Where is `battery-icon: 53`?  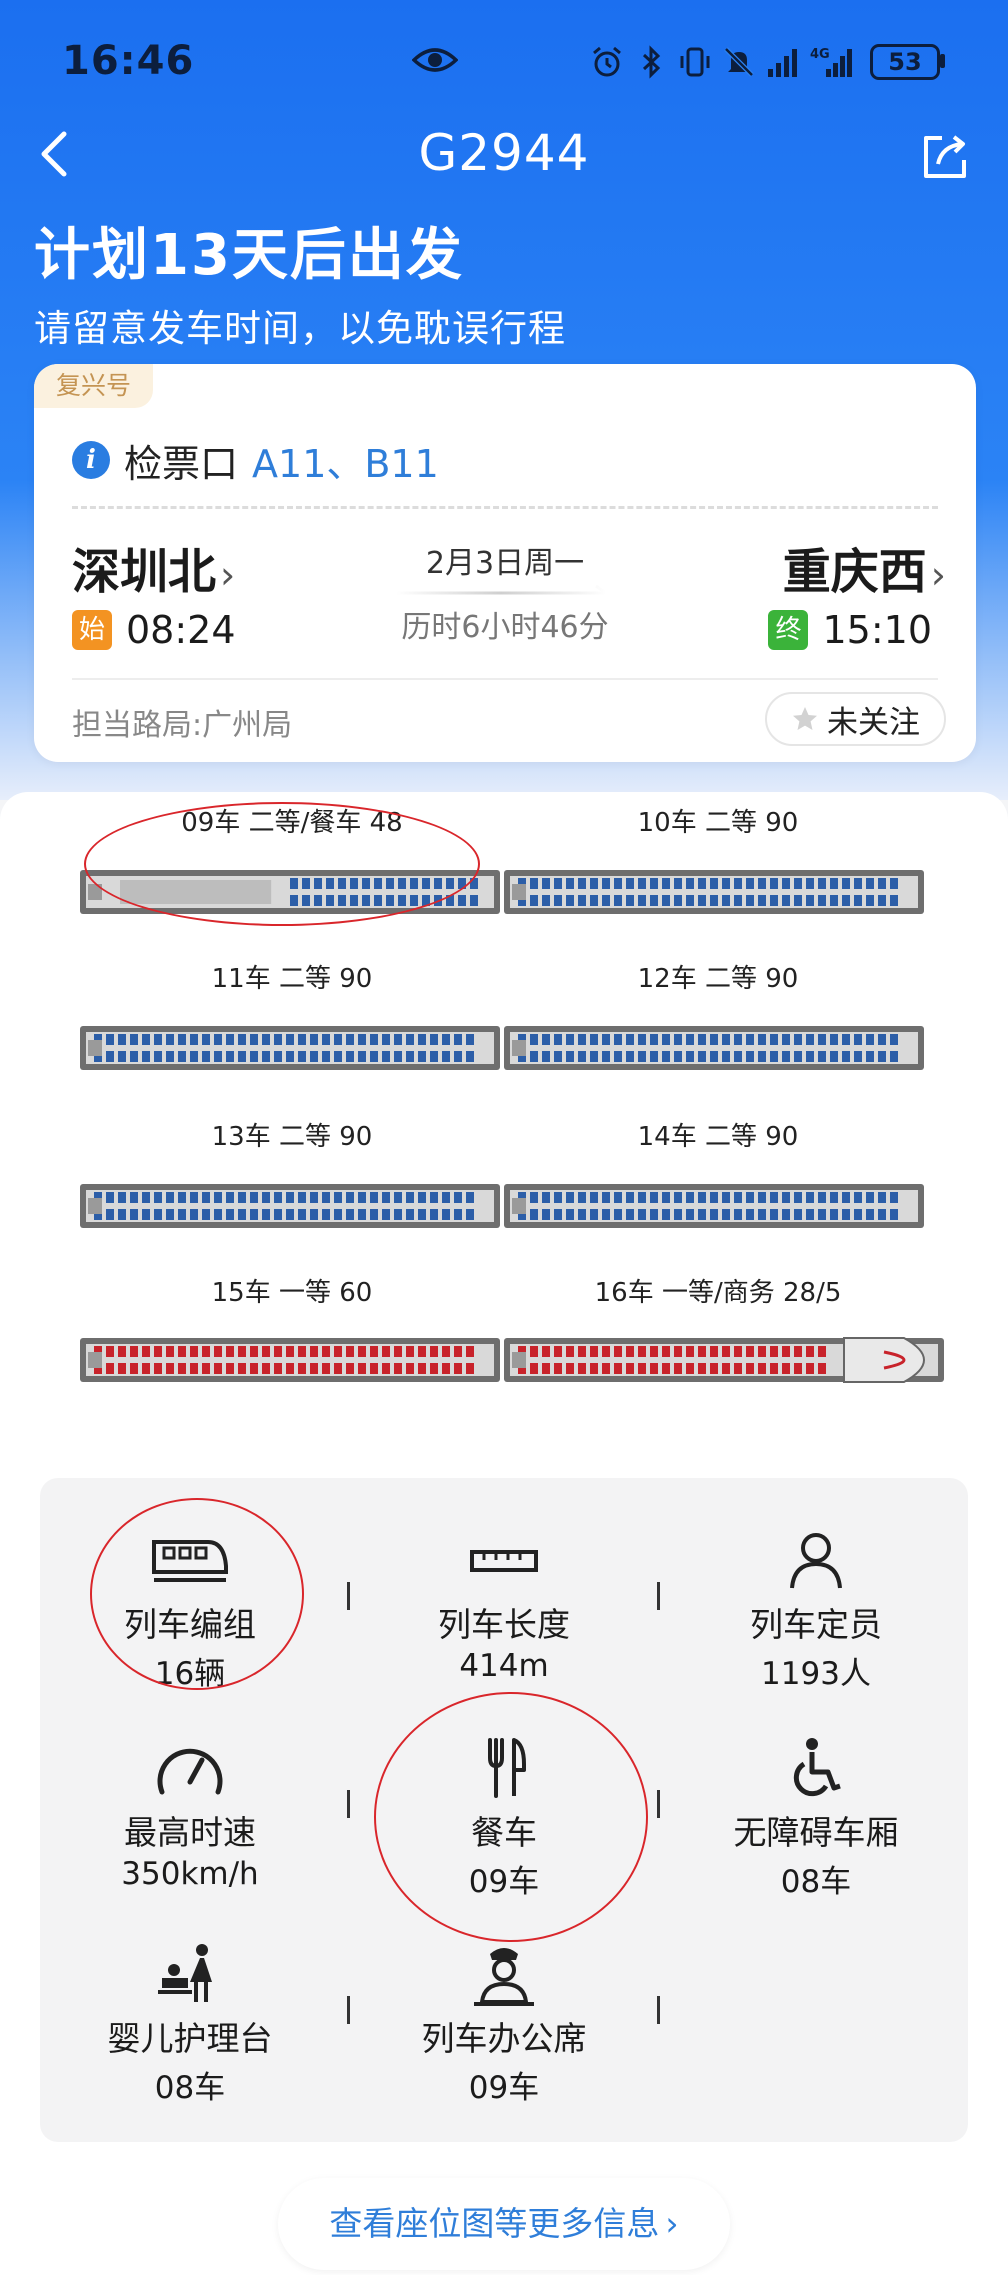
battery-icon: 53 is located at coordinates (905, 62).